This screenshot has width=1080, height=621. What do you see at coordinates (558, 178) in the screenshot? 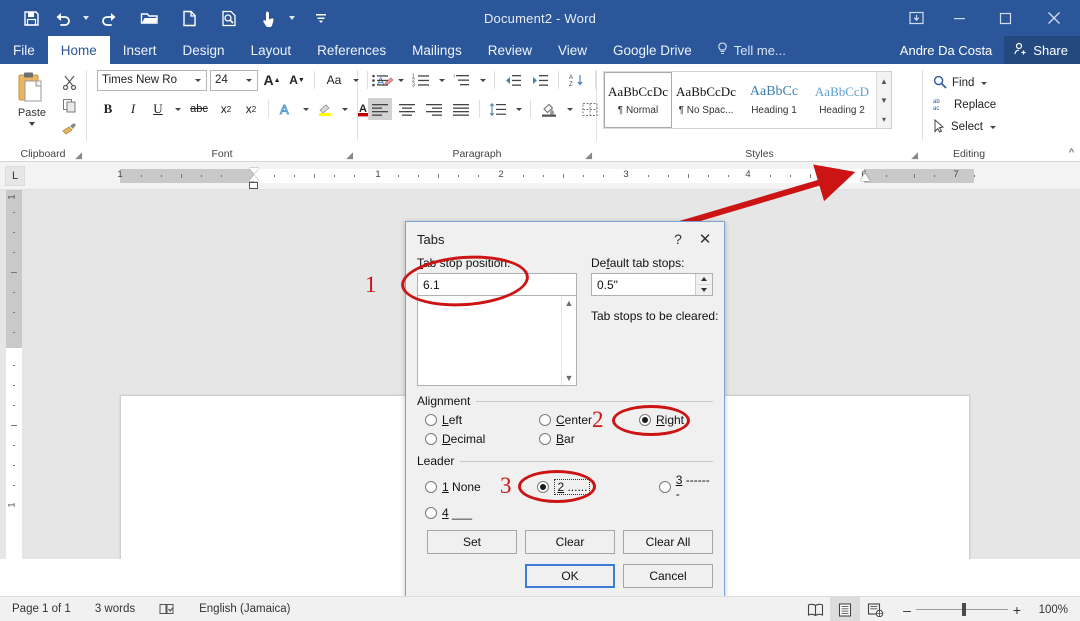
I see `horizontal-ruler: 1 1 2 3 4 6 7` at bounding box center [558, 178].